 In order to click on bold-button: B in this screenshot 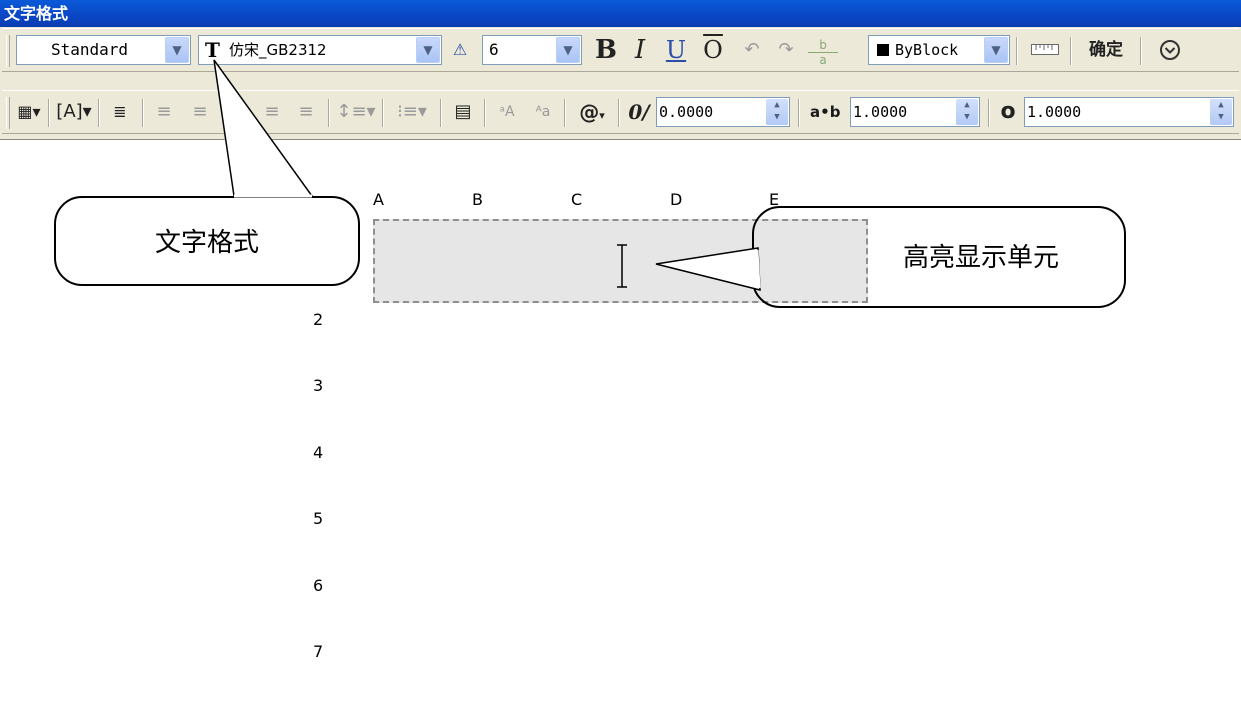, I will do `click(606, 50)`.